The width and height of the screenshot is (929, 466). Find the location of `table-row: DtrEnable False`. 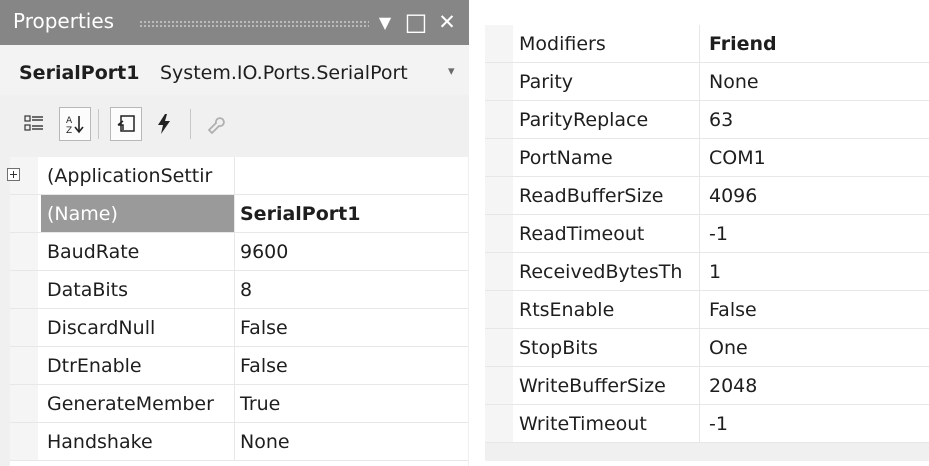

table-row: DtrEnable False is located at coordinates (239, 366).